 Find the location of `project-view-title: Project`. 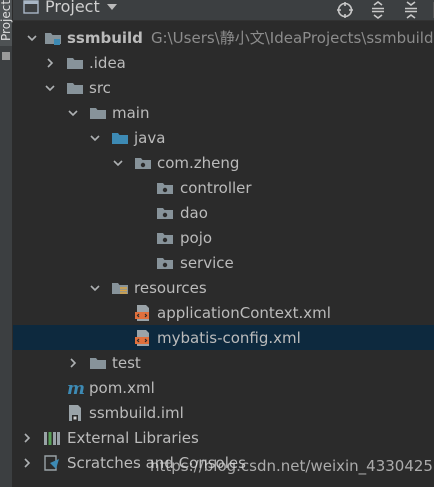

project-view-title: Project is located at coordinates (72, 8).